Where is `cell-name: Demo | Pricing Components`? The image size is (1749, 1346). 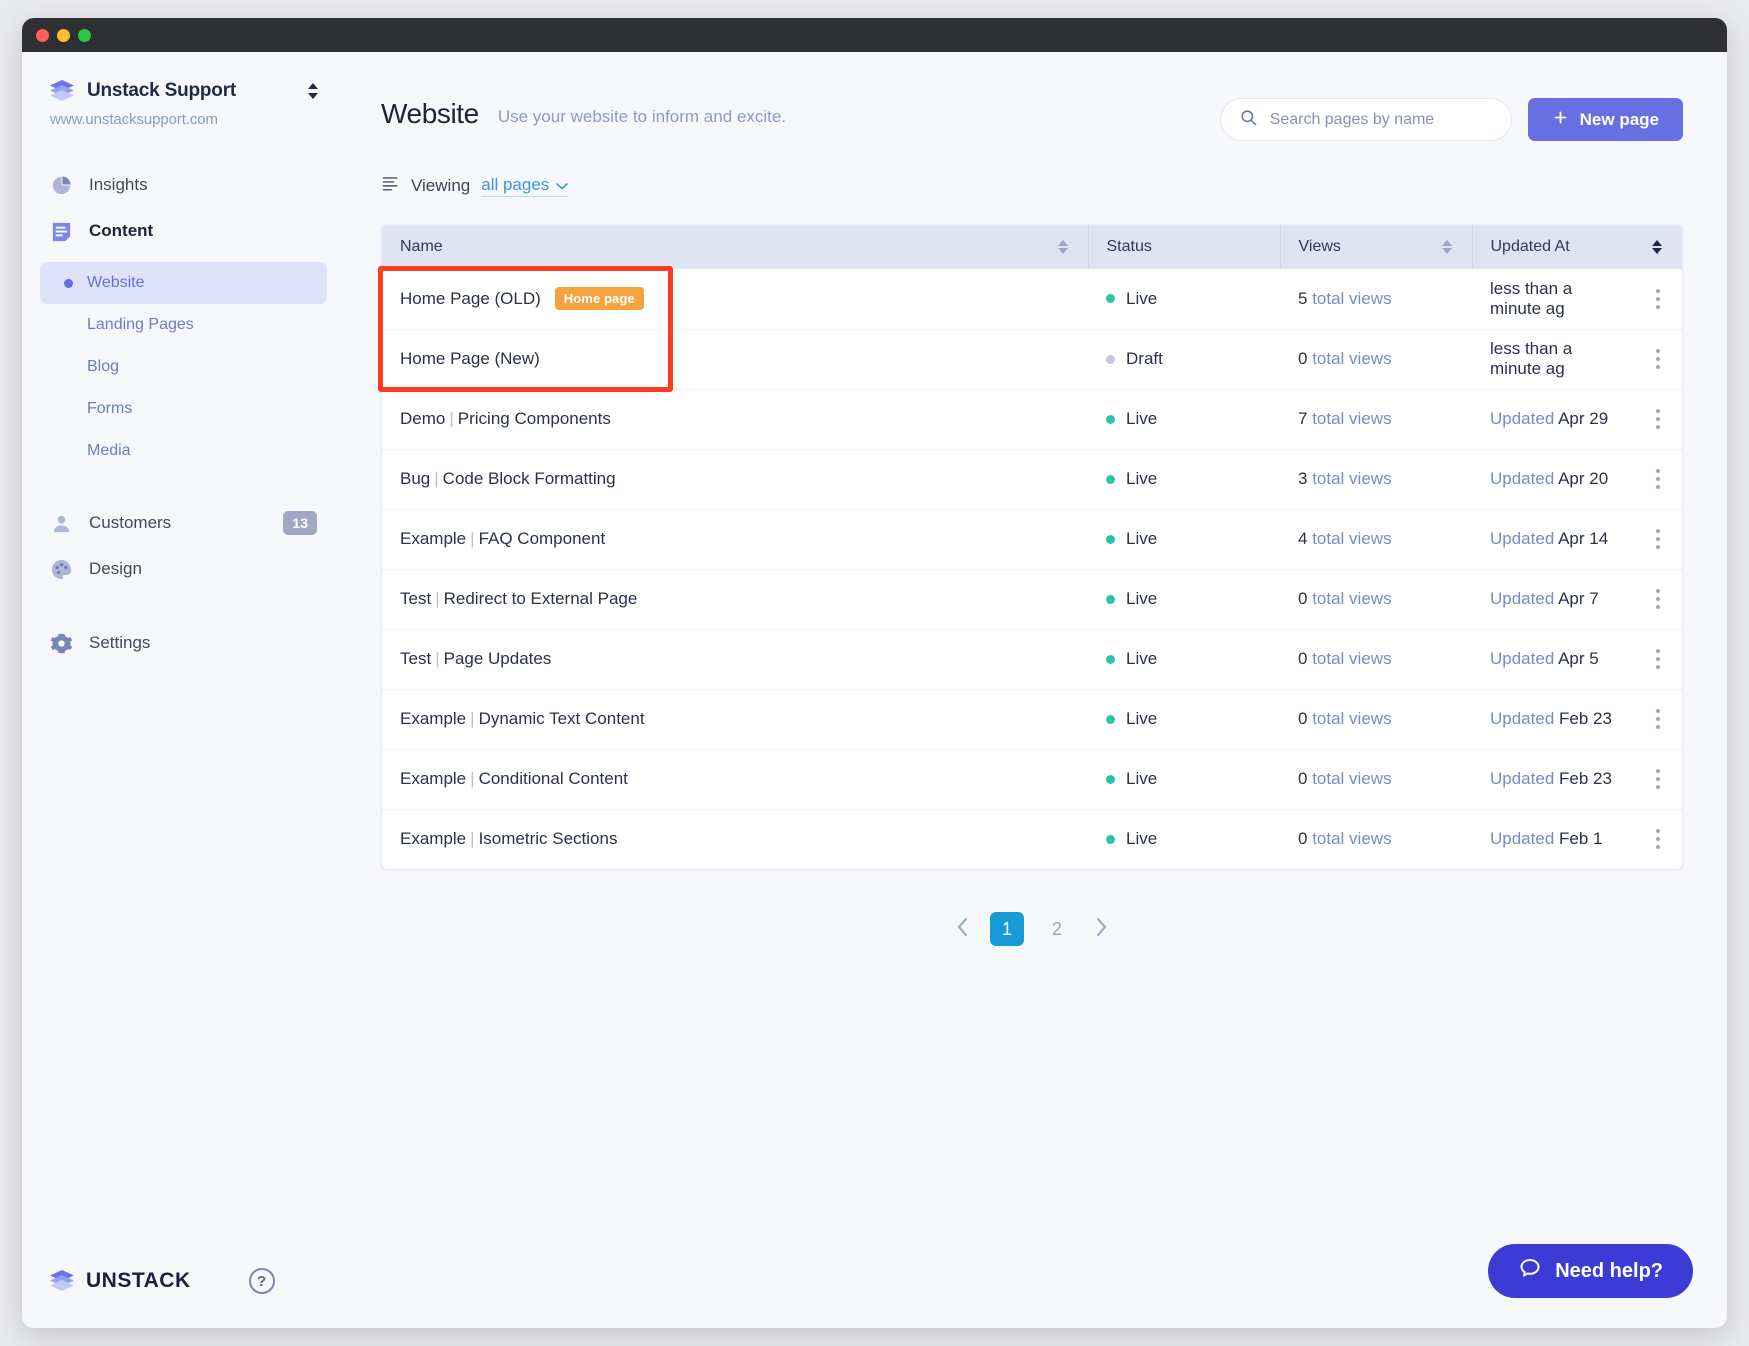
cell-name: Demo | Pricing Components is located at coordinates (735, 419).